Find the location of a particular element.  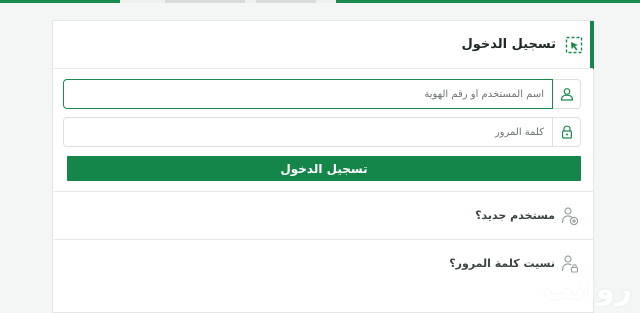

login-button: تسجيل الدخول is located at coordinates (324, 168).